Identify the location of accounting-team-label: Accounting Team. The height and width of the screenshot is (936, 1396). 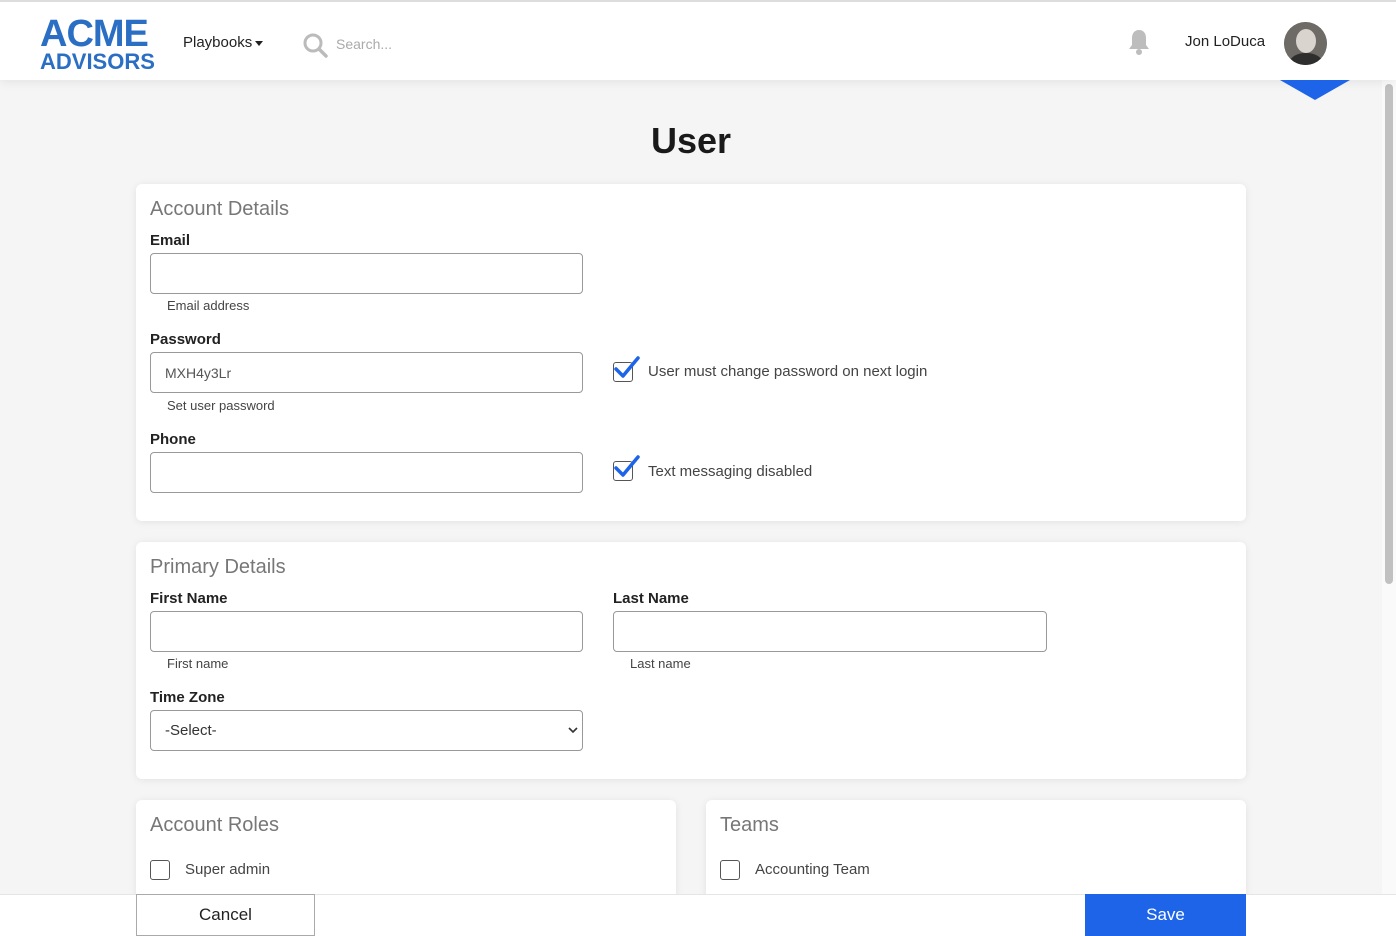
(812, 869).